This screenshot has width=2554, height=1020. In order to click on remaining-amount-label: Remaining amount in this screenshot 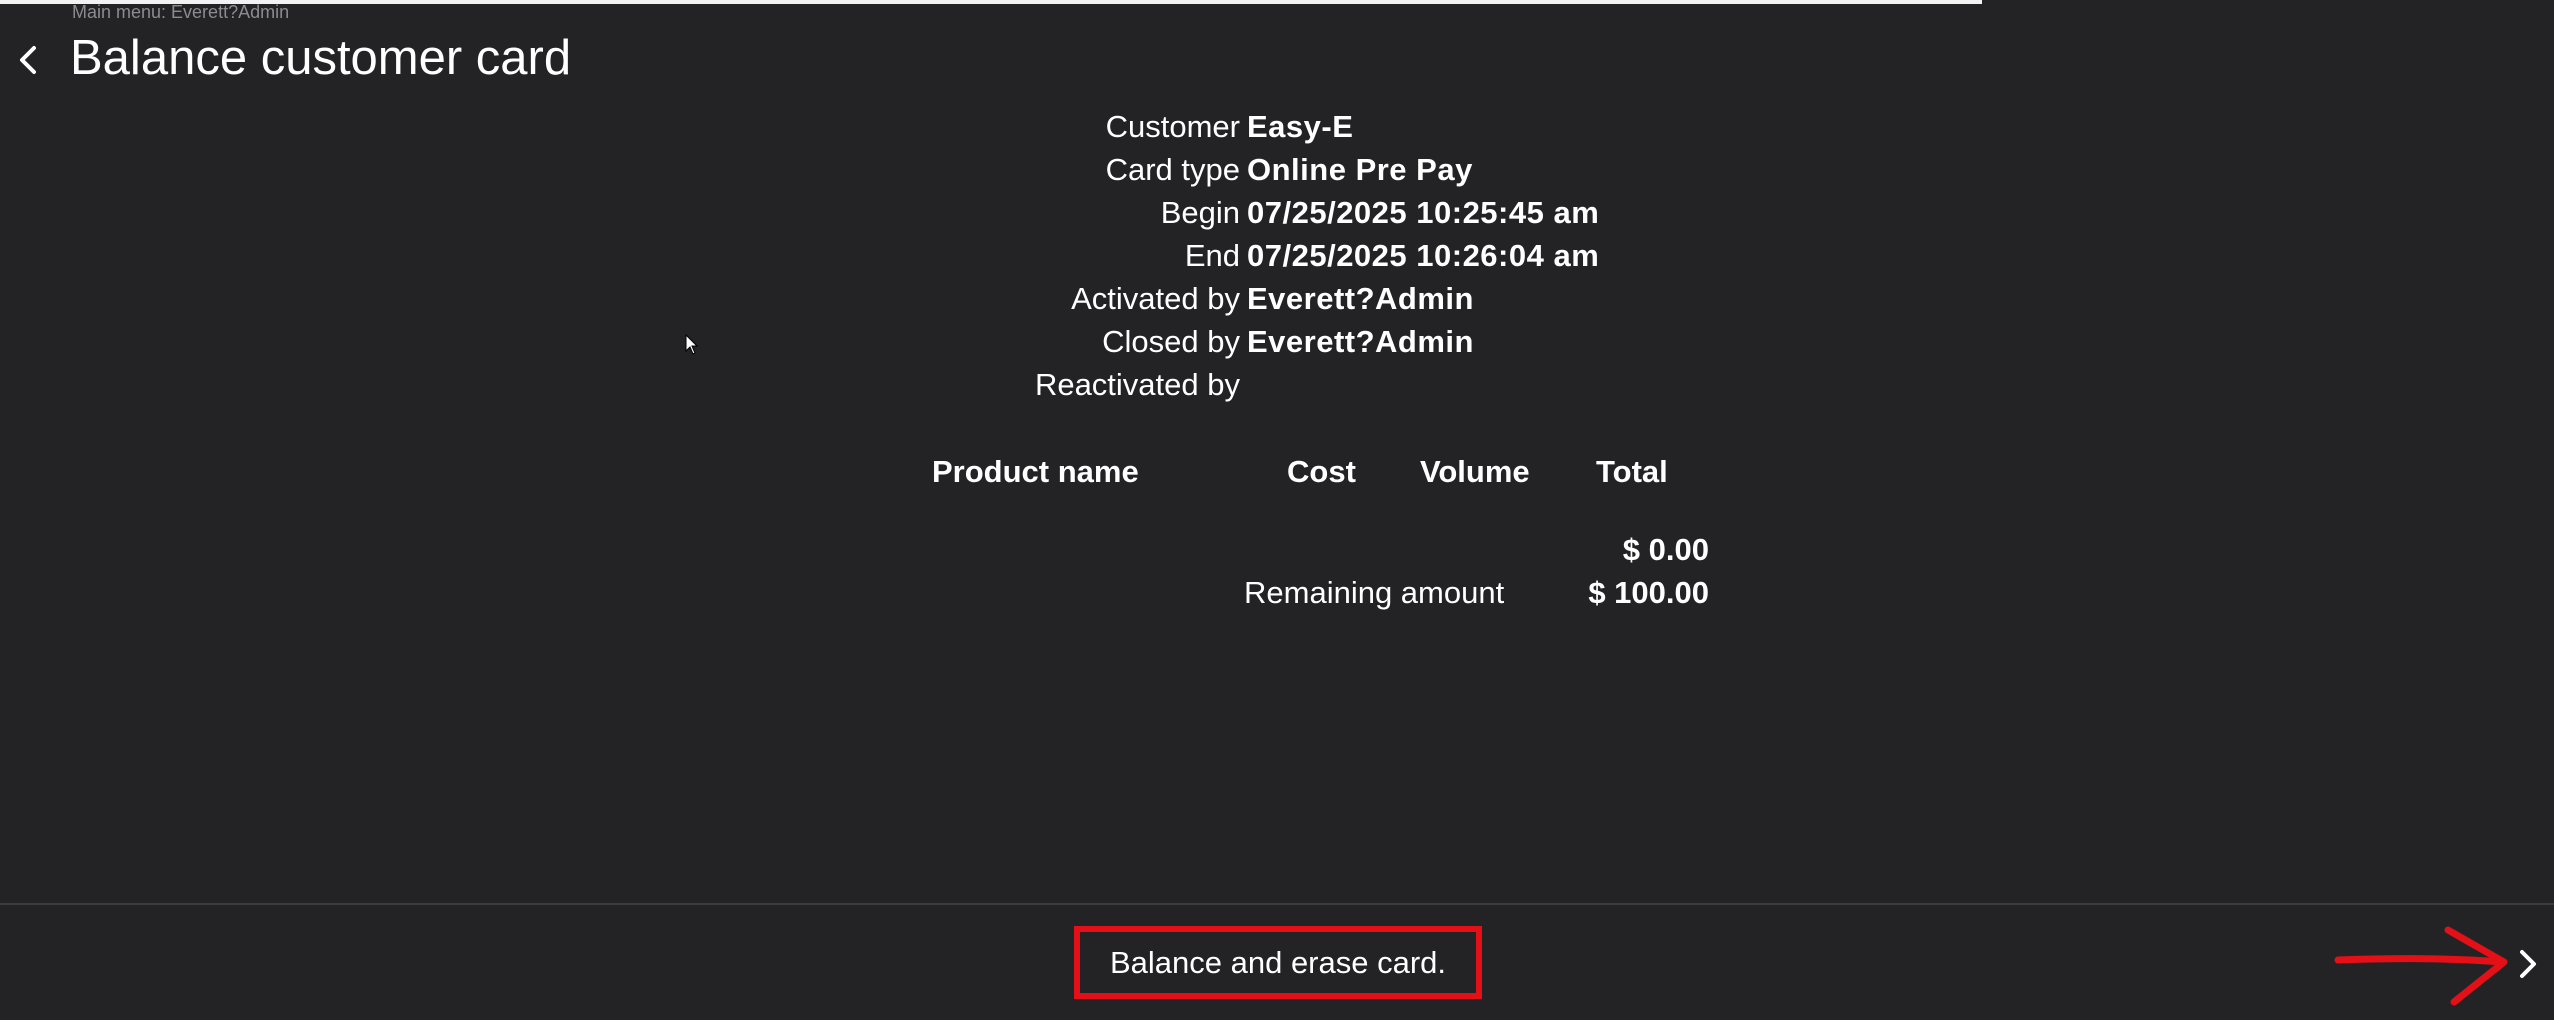, I will do `click(1374, 592)`.